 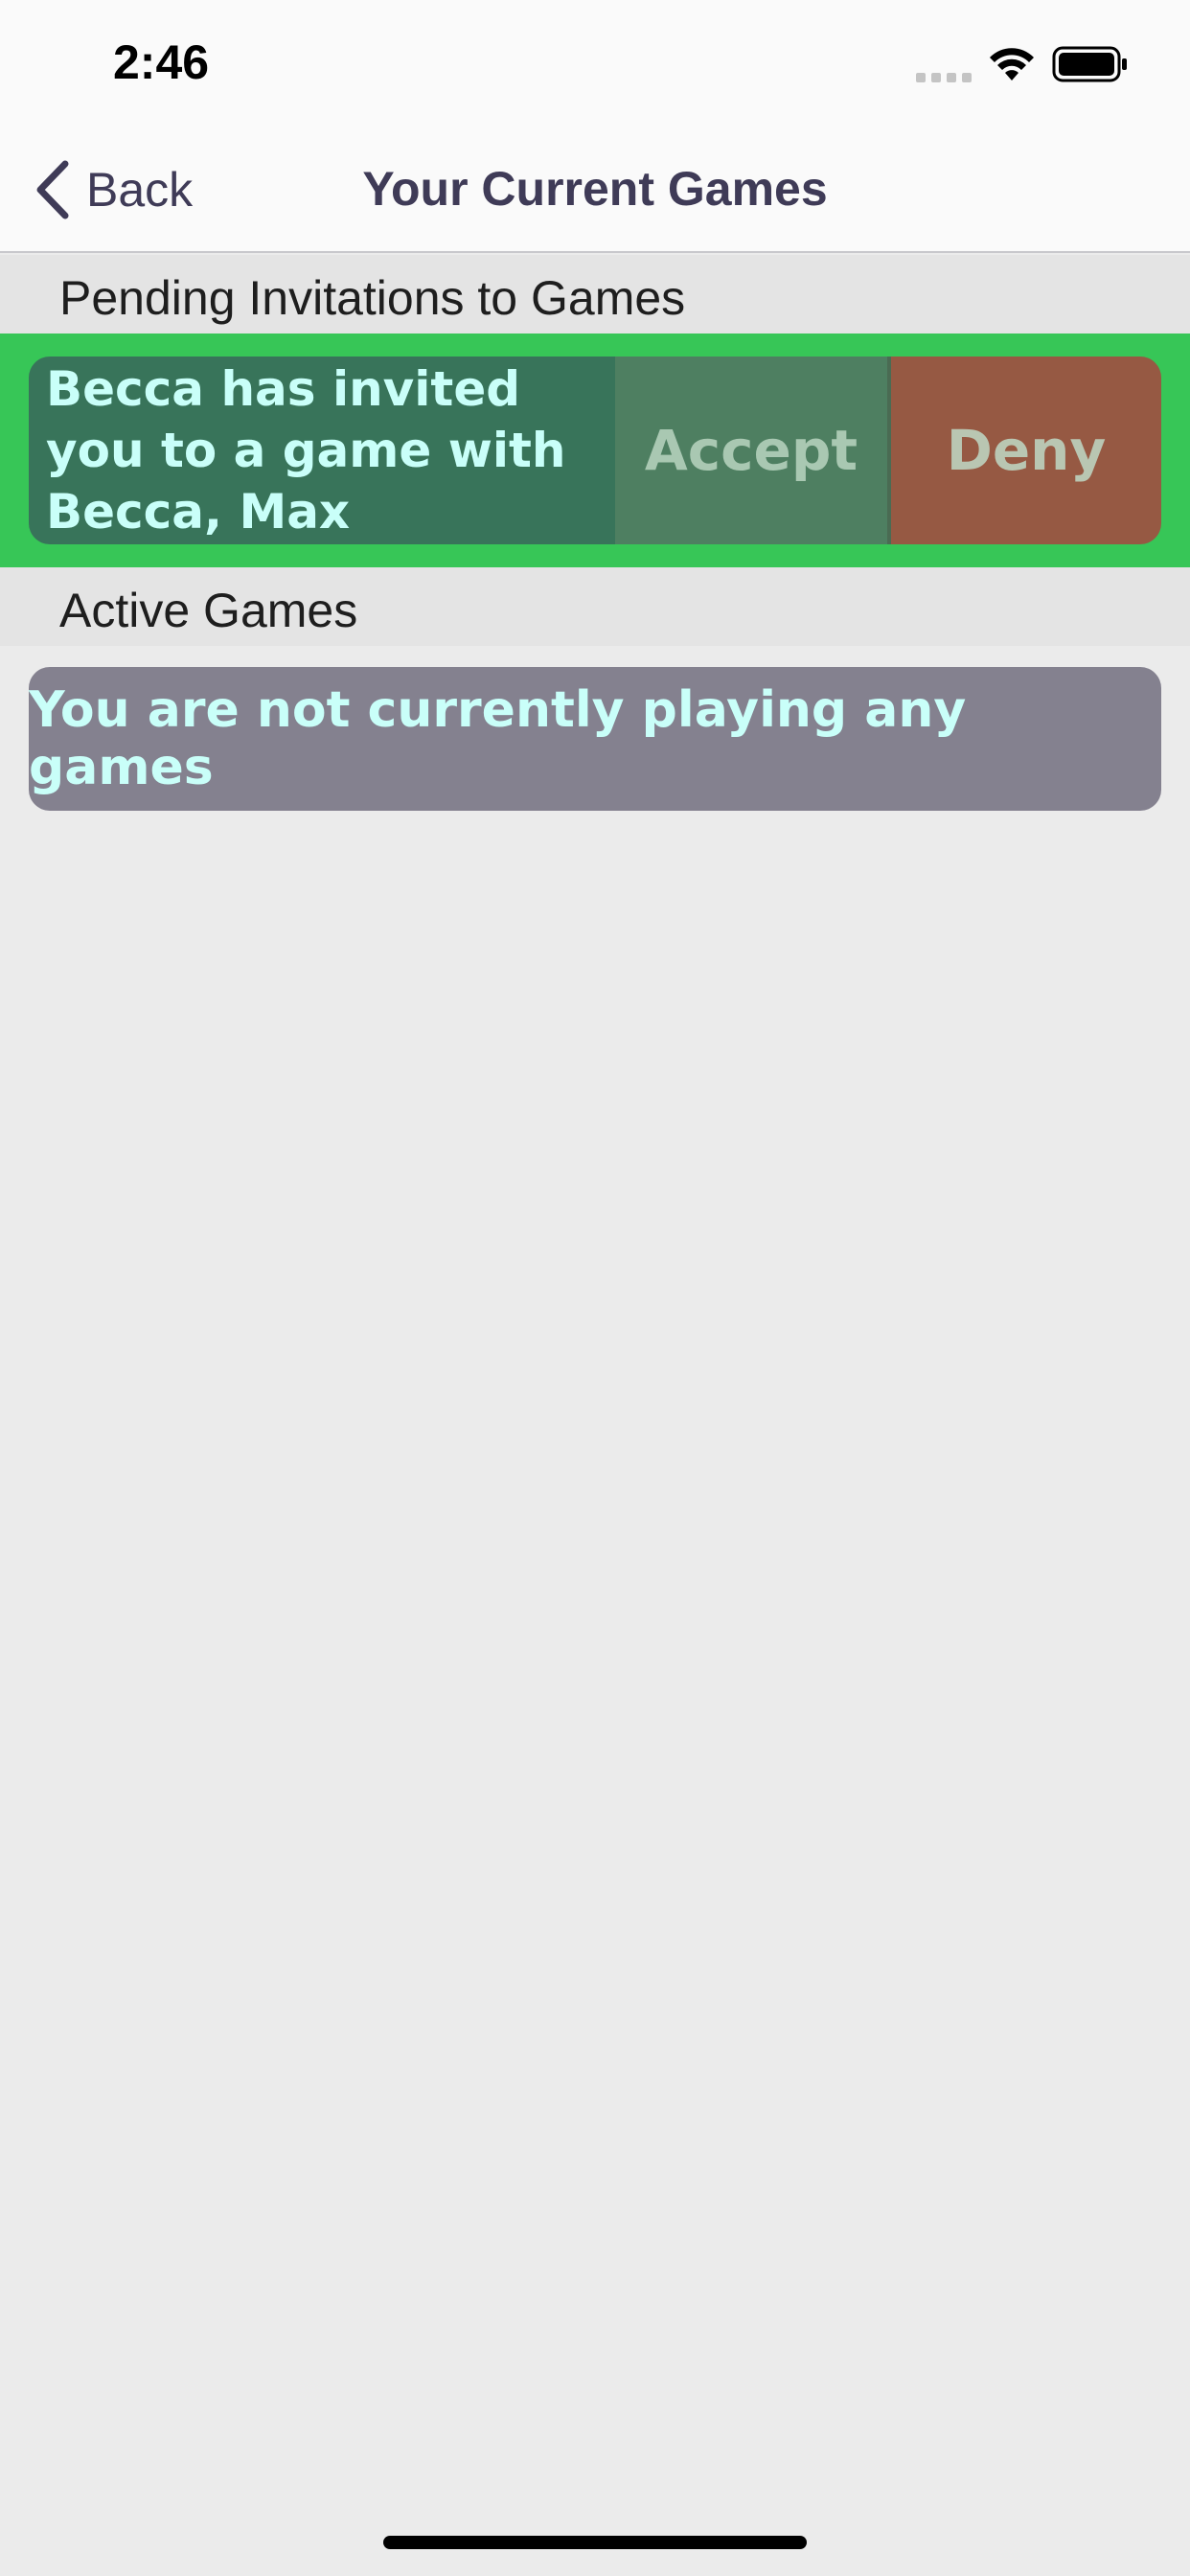 I want to click on pending-section-title: Pending Invitations to Games, so click(x=373, y=298).